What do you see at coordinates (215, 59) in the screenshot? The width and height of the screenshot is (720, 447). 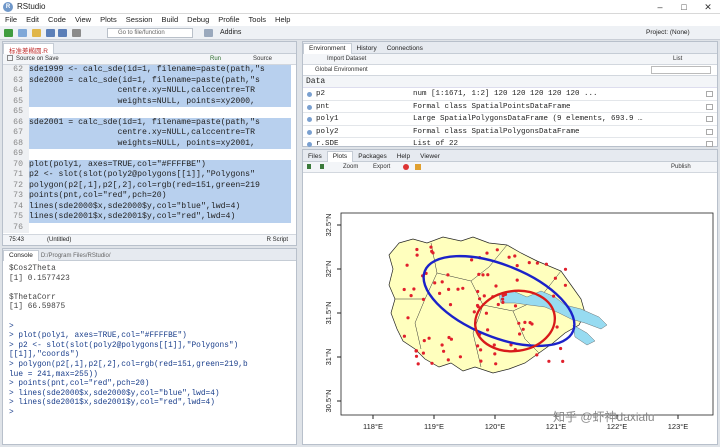 I see `run-button: Run` at bounding box center [215, 59].